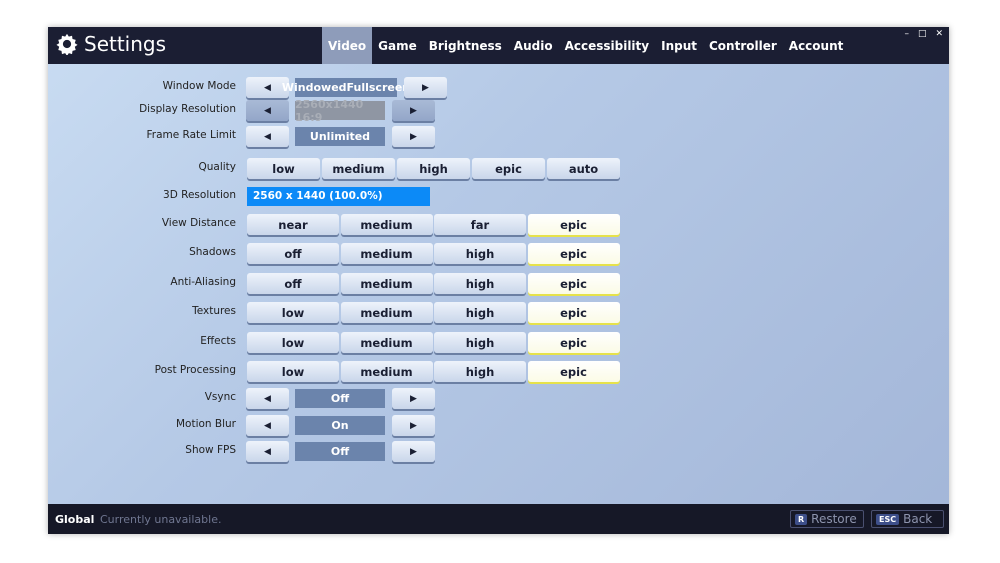 The width and height of the screenshot is (1000, 563). I want to click on restore-button: R Restore, so click(827, 519).